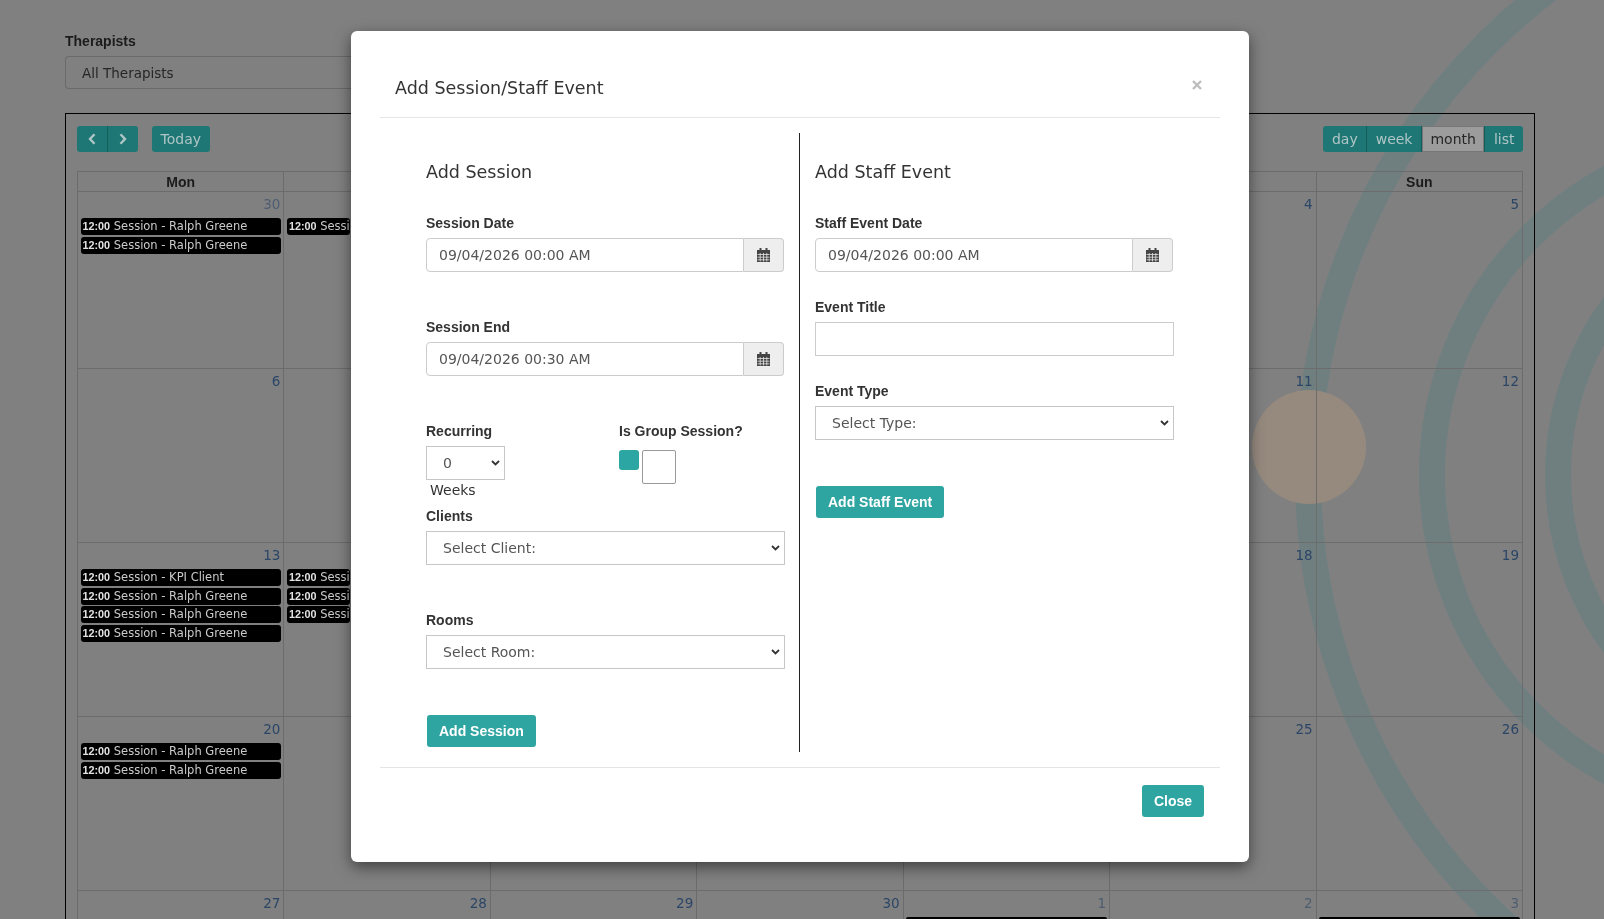  What do you see at coordinates (272, 903) in the screenshot?
I see `day-number: 27` at bounding box center [272, 903].